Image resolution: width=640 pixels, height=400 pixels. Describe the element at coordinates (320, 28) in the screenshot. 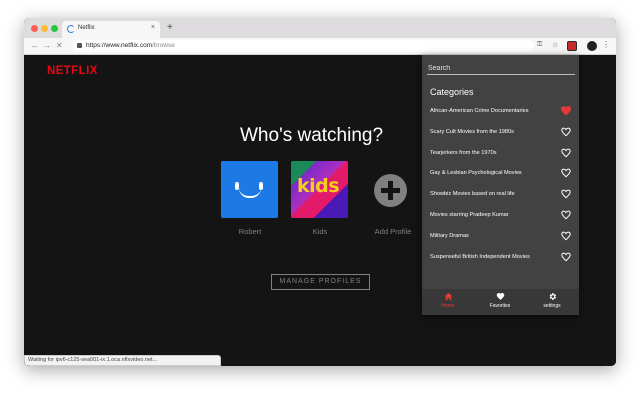

I see `tab-bar: Netflix × +` at that location.